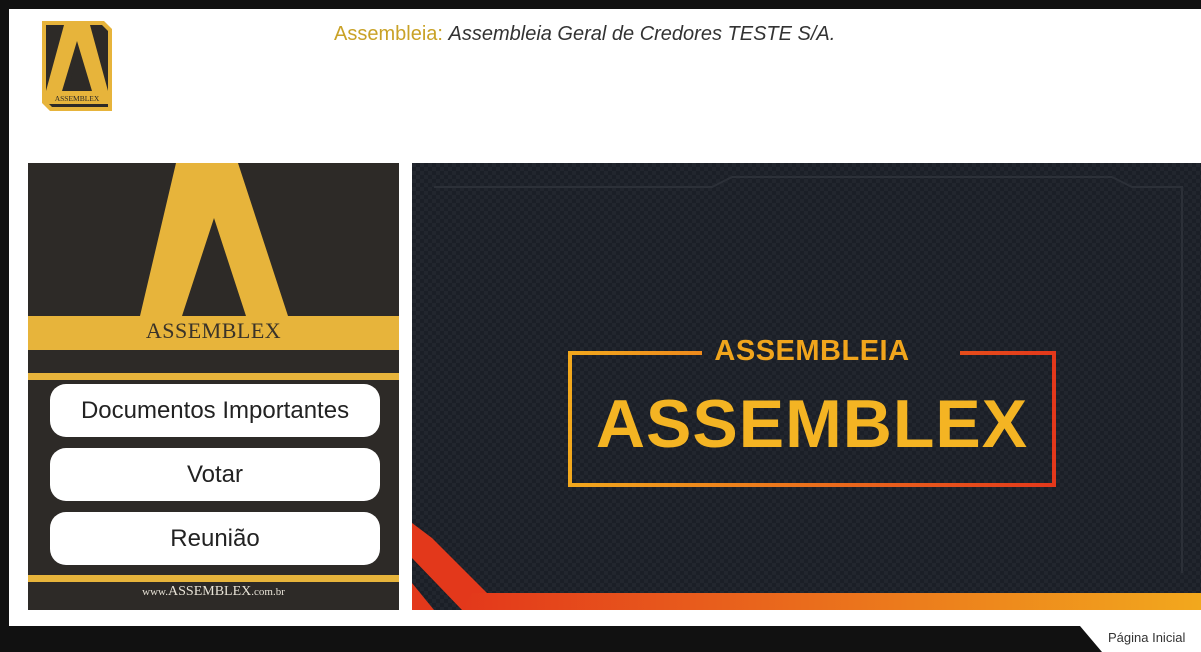 This screenshot has width=1201, height=652. I want to click on sidebar-divider-bottom, so click(213, 578).